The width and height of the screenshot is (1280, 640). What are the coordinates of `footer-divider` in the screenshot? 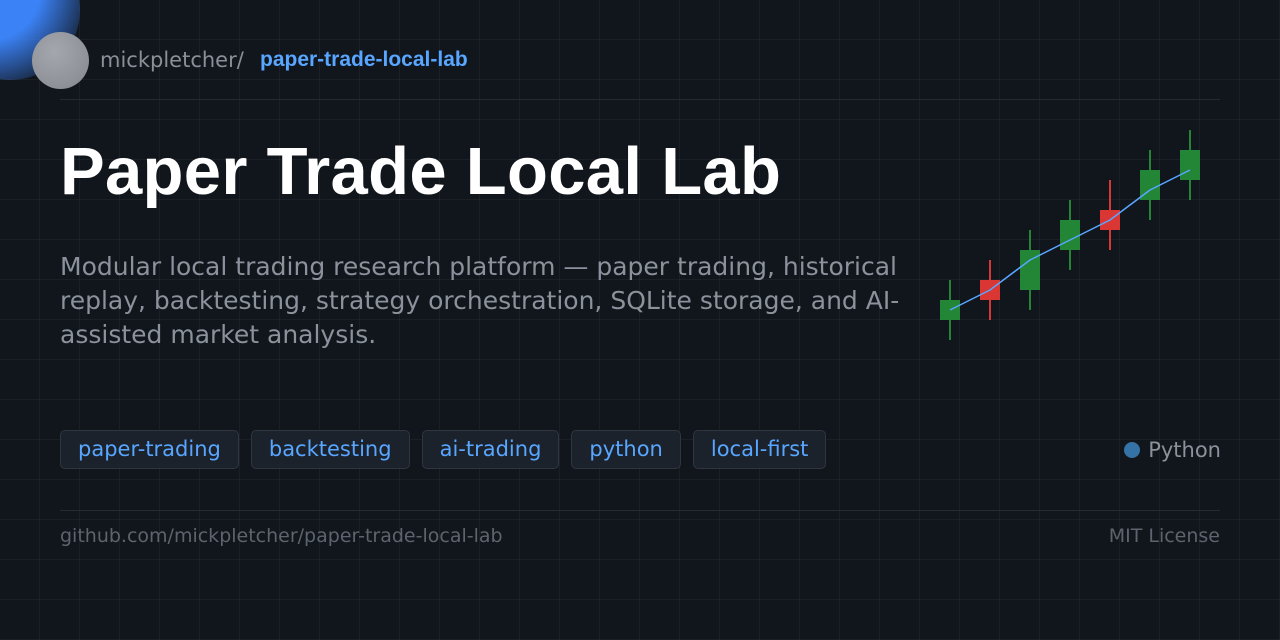 It's located at (640, 510).